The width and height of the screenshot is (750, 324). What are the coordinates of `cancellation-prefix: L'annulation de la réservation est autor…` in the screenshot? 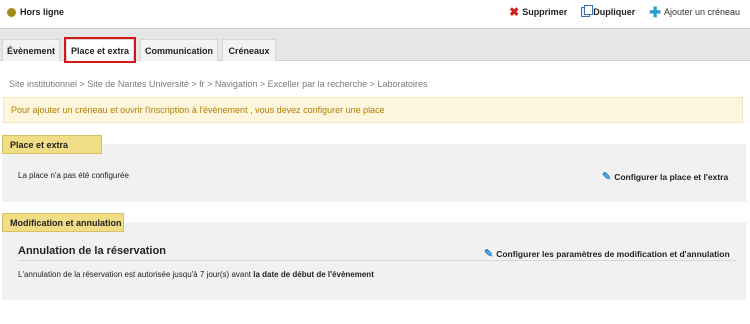 It's located at (108, 274).